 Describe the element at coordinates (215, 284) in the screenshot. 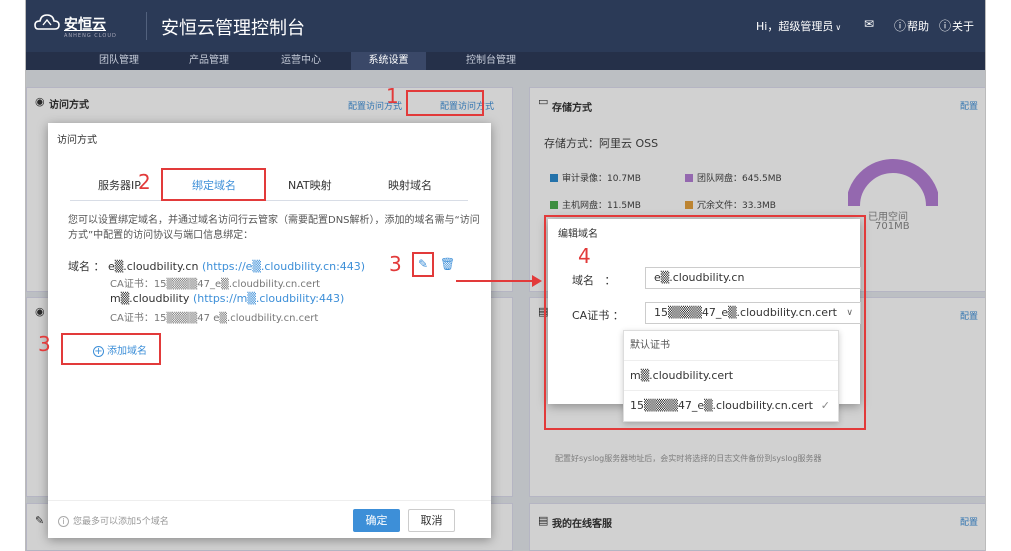

I see `domain-cert: CA证书：15▒▒▒▒47_e▒.cloudbility.cn.cert` at that location.